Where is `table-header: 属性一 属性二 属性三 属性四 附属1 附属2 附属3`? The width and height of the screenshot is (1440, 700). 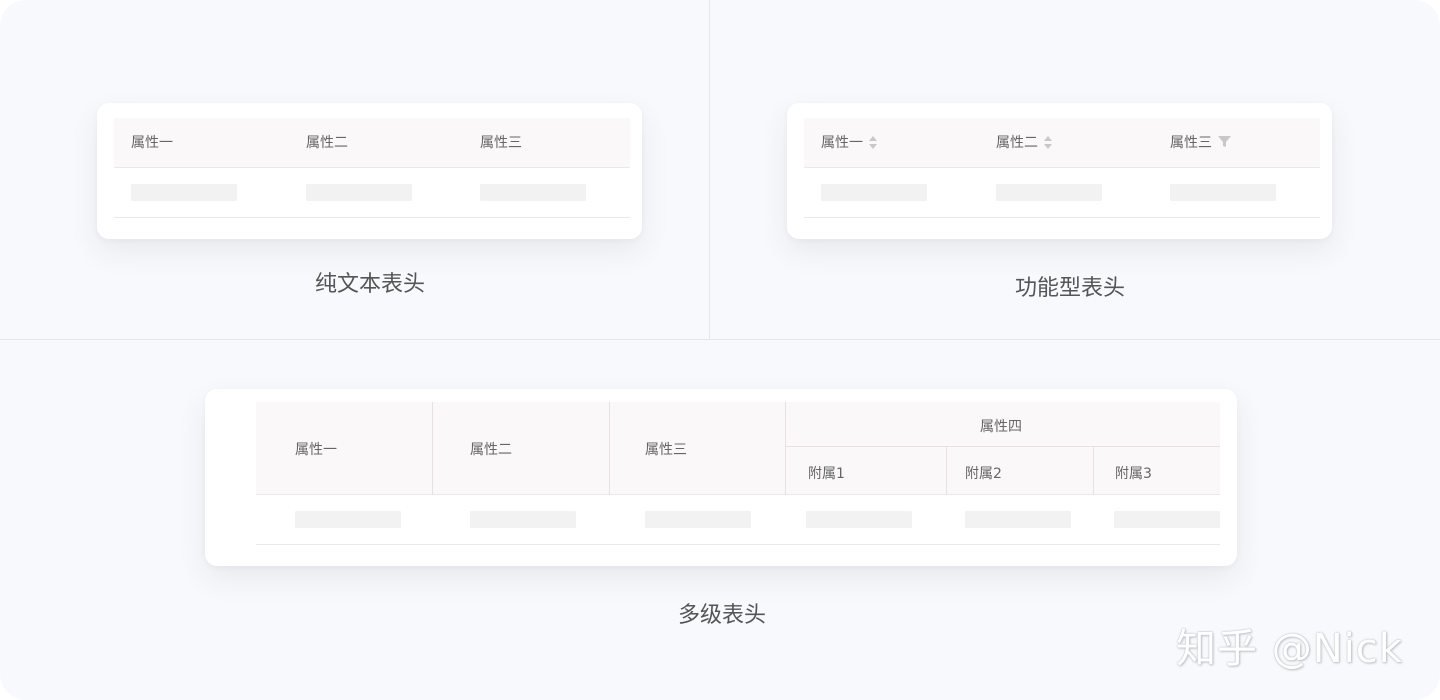 table-header: 属性一 属性二 属性三 属性四 附属1 附属2 附属3 is located at coordinates (738, 448).